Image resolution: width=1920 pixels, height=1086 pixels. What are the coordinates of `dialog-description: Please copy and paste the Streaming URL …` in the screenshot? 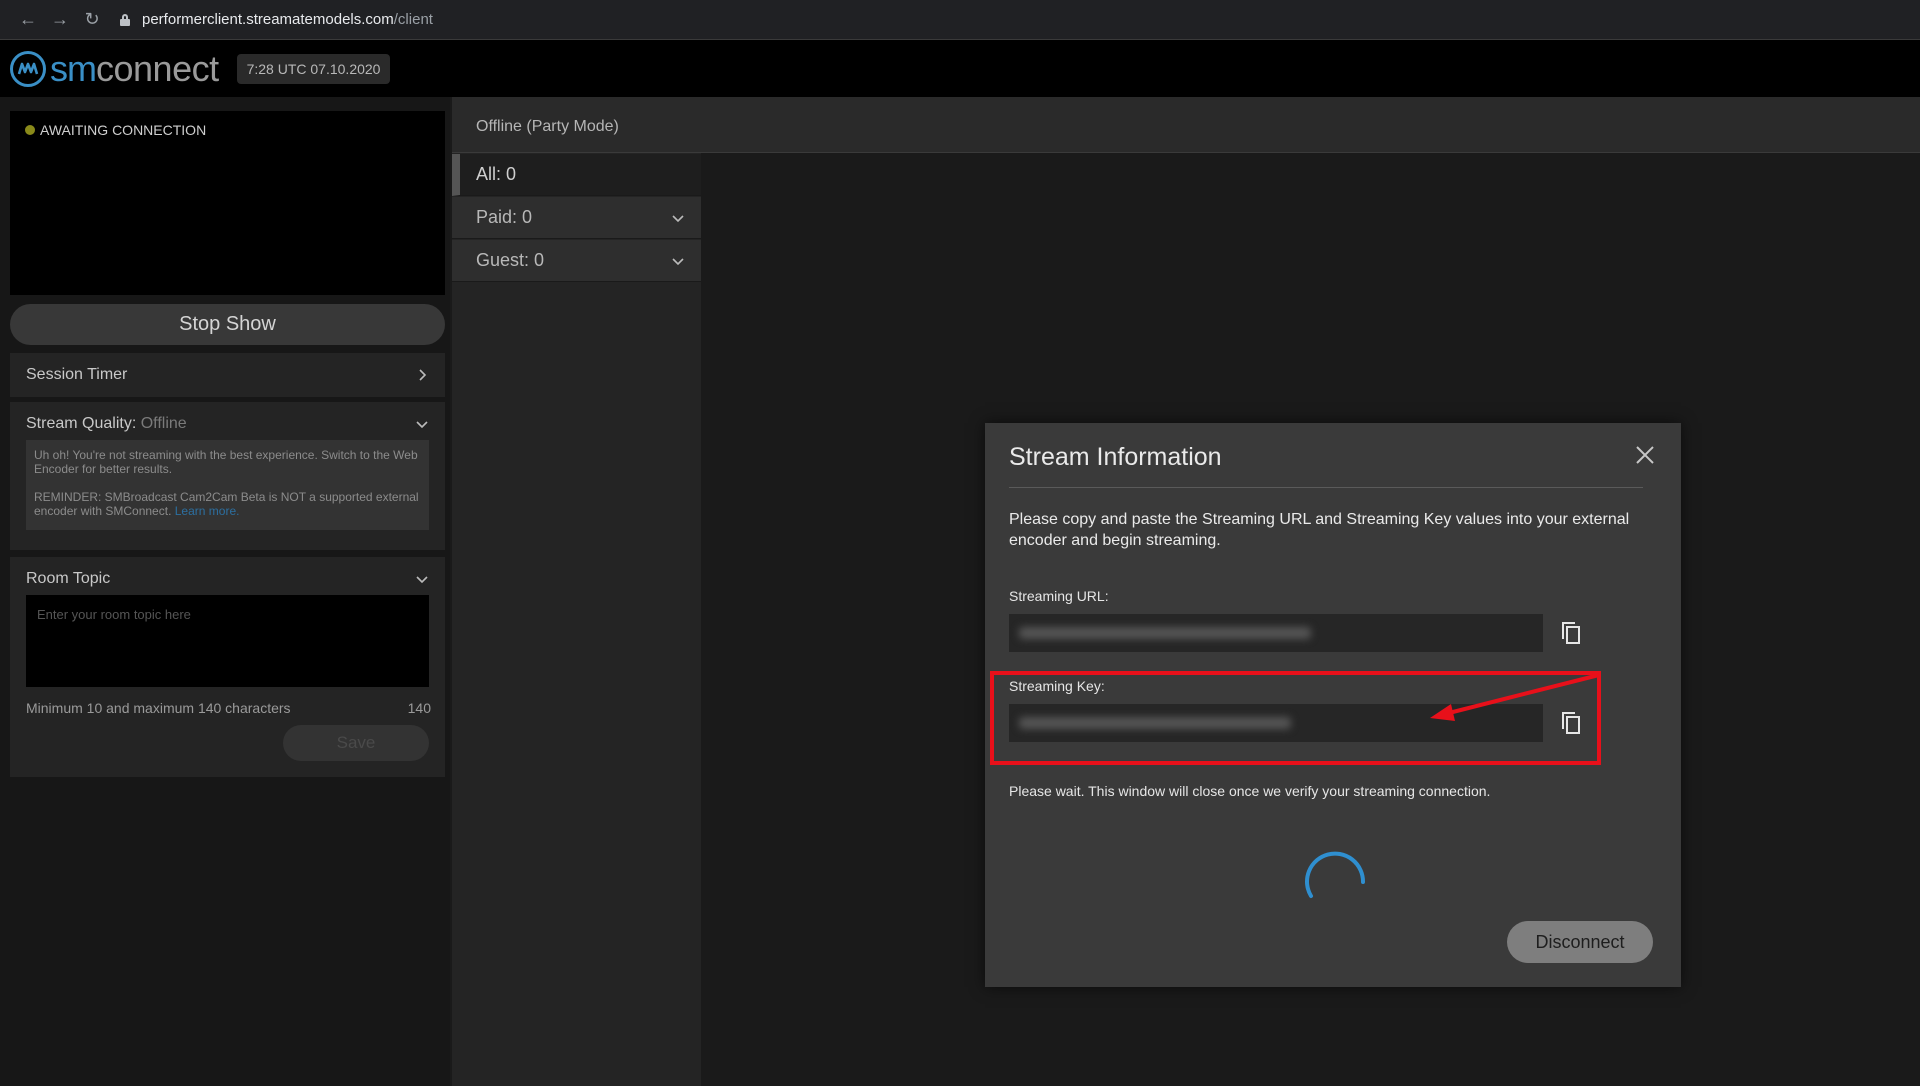 It's located at (1319, 530).